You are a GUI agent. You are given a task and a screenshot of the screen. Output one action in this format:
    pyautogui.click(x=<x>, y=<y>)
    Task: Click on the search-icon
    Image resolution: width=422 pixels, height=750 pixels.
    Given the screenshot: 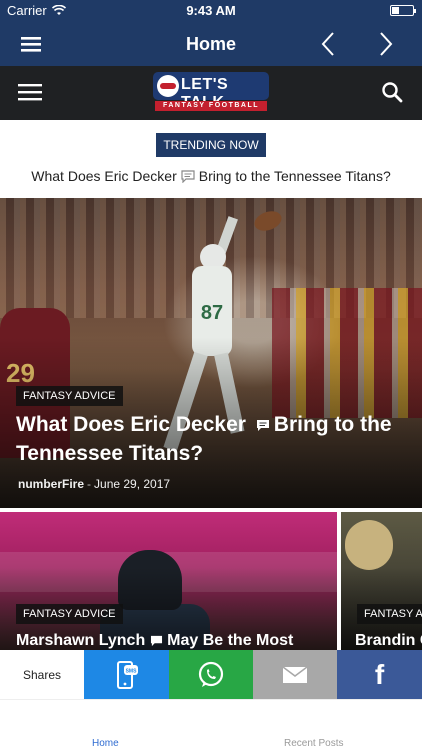 What is the action you would take?
    pyautogui.click(x=392, y=92)
    